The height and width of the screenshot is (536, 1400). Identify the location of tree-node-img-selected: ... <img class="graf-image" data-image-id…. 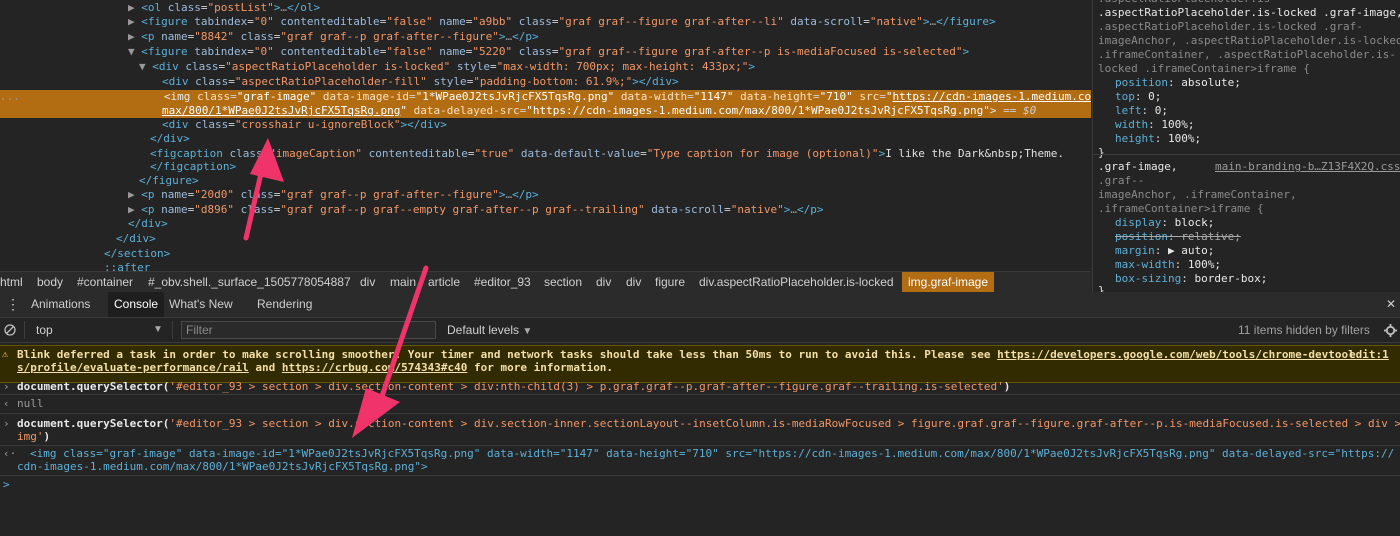
(545, 97).